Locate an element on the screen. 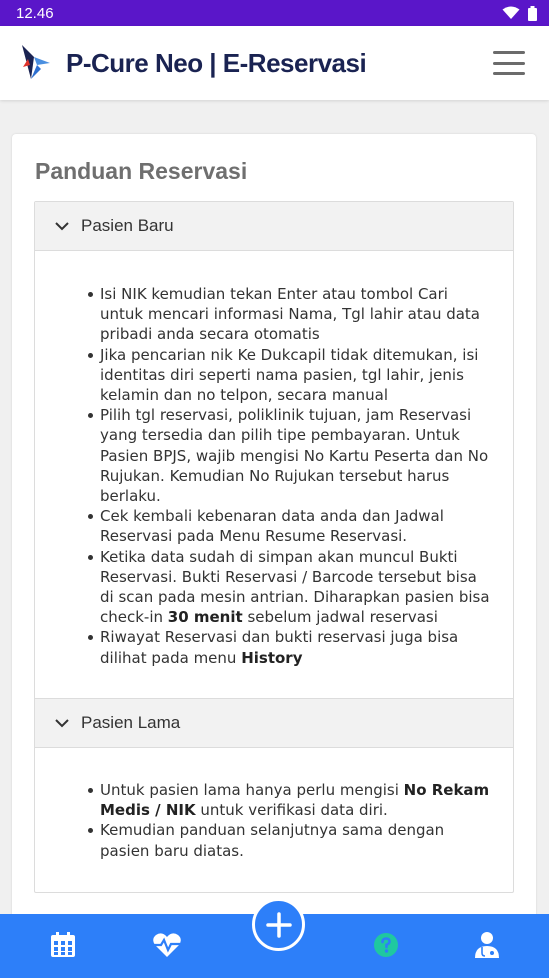 The width and height of the screenshot is (549, 978). calendar-icon is located at coordinates (63, 944).